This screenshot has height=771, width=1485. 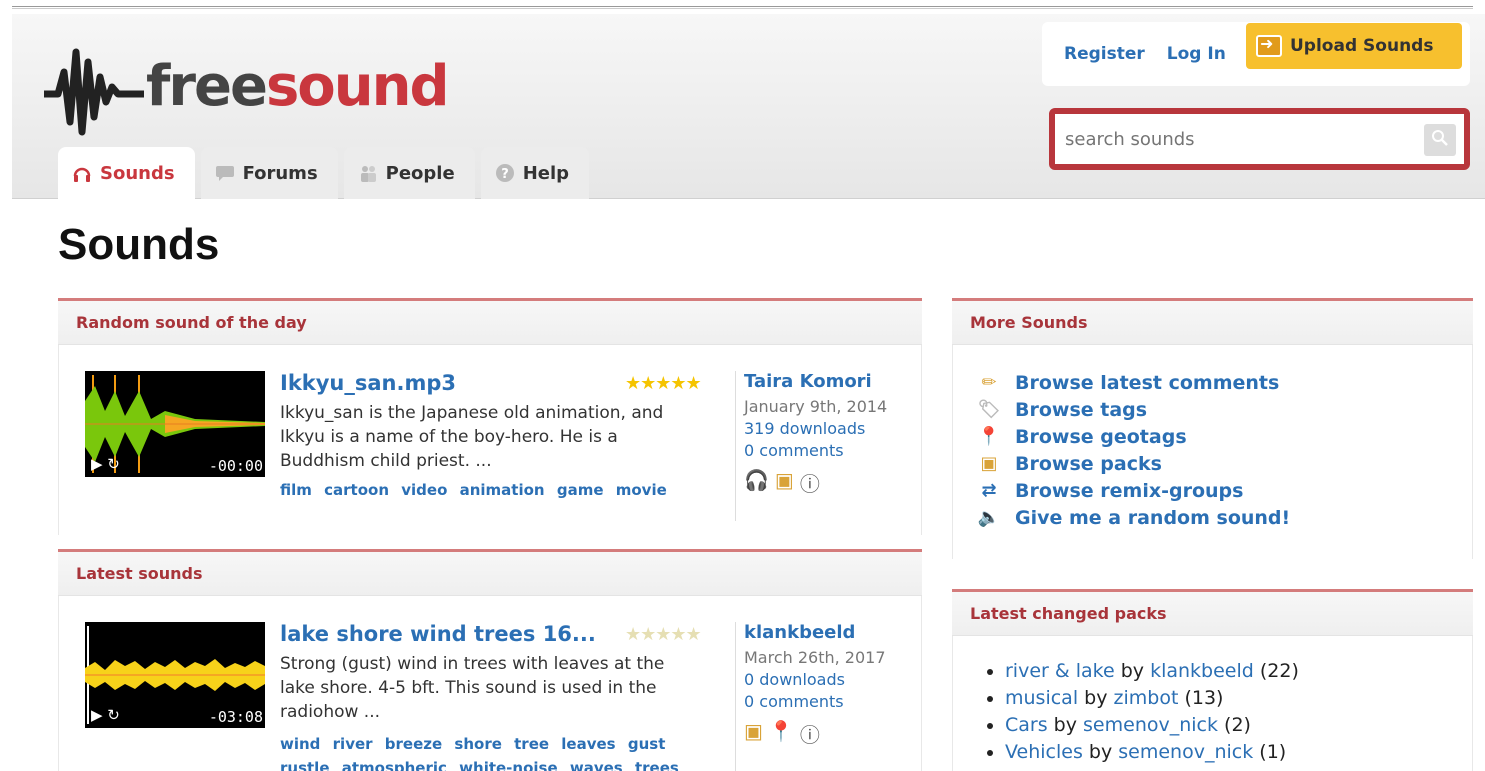 I want to click on tag-link: leaves, so click(x=588, y=744).